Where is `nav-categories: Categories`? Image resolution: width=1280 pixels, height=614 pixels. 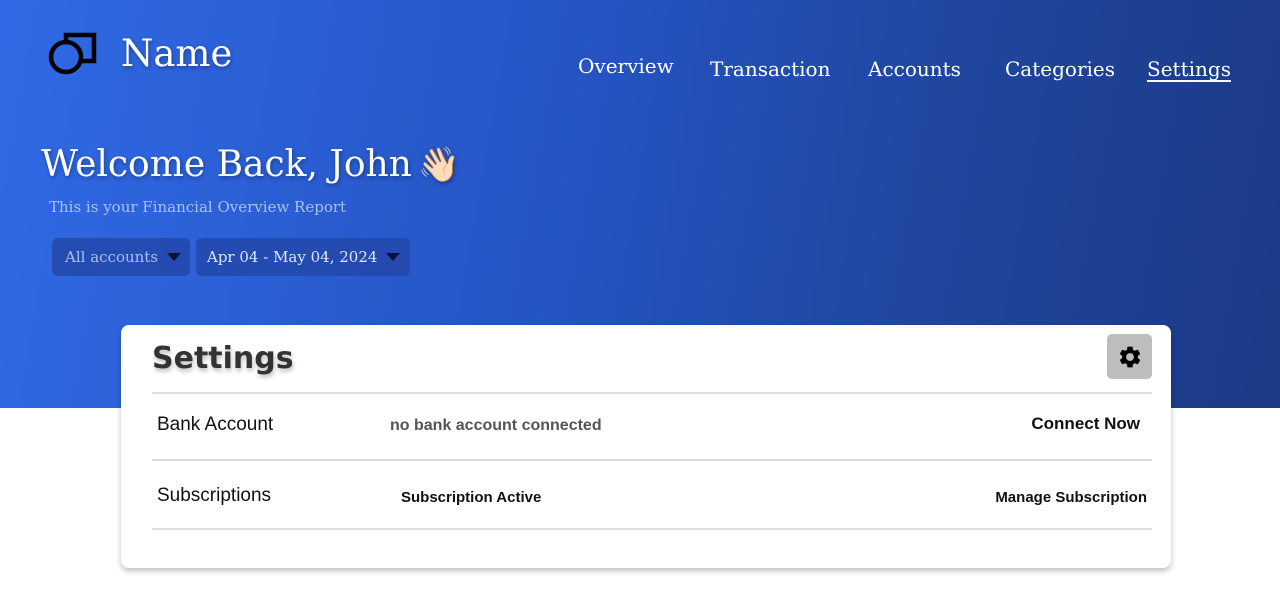
nav-categories: Categories is located at coordinates (1060, 69).